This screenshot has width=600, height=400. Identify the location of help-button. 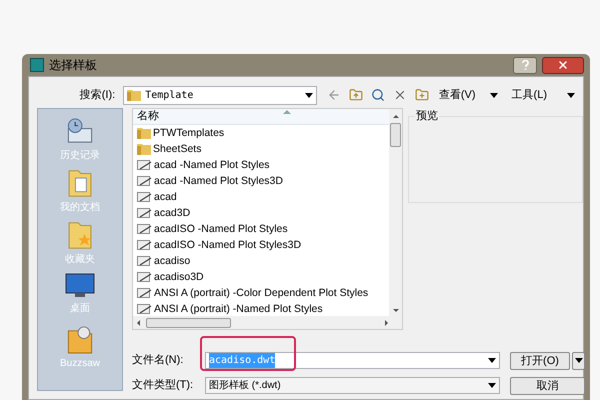
(525, 65).